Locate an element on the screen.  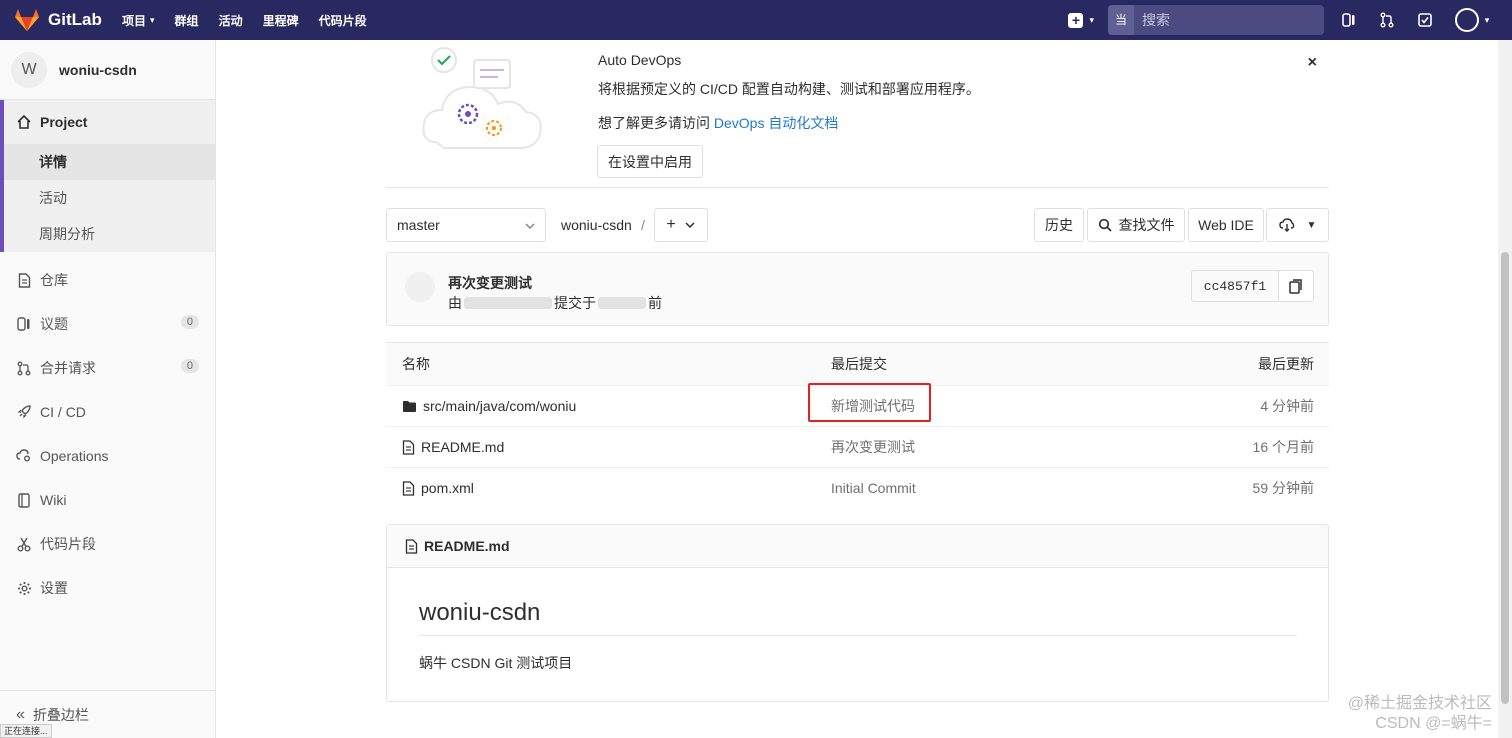
close-icon: × is located at coordinates (1312, 63).